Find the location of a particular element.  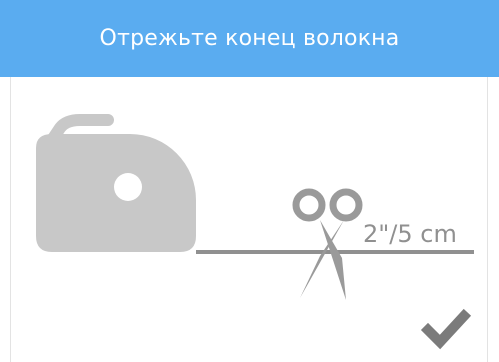

confirm-button is located at coordinates (446, 328).